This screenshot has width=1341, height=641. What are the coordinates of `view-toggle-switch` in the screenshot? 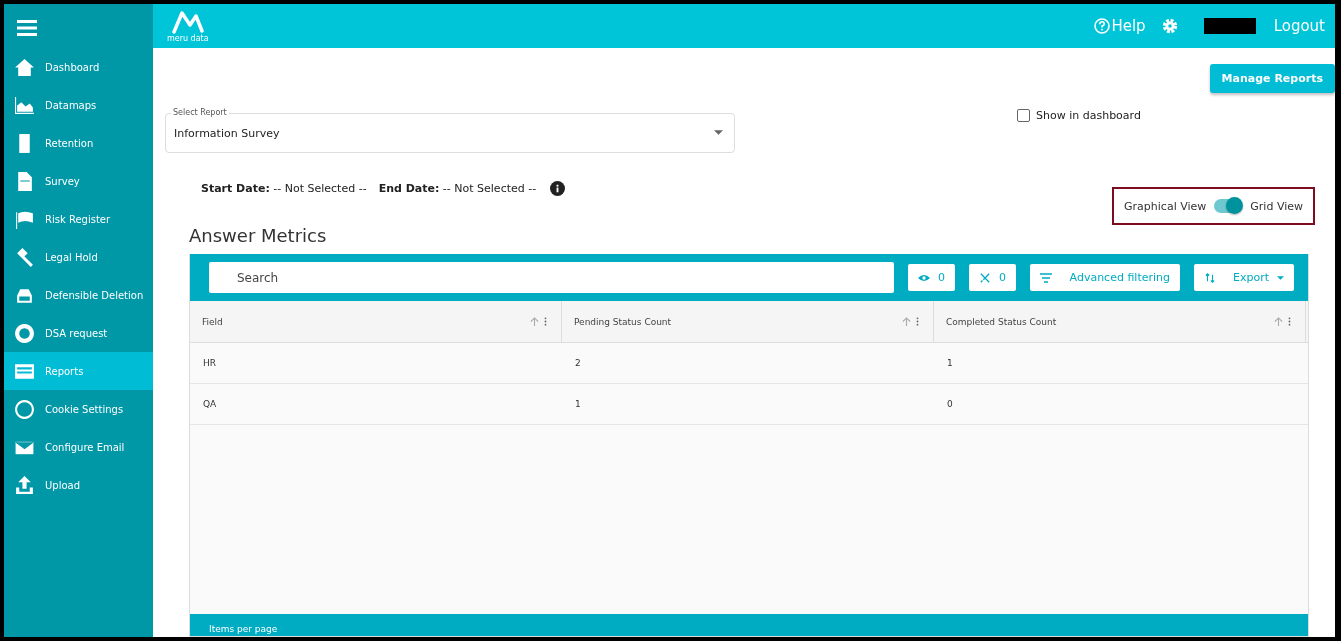 It's located at (1228, 206).